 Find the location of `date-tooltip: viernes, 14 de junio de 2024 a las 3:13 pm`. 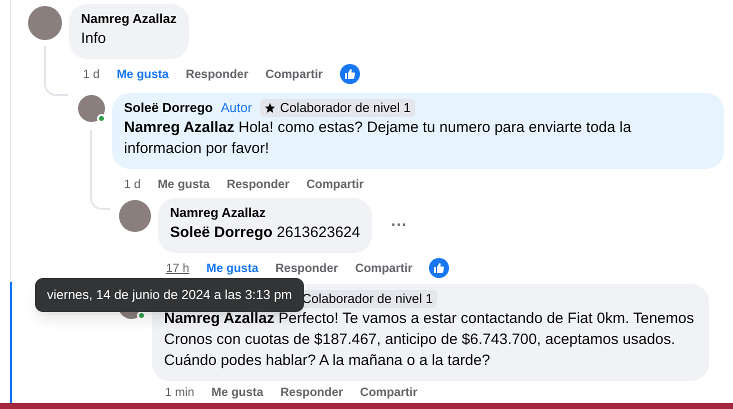

date-tooltip: viernes, 14 de junio de 2024 a las 3:13 pm is located at coordinates (169, 295).